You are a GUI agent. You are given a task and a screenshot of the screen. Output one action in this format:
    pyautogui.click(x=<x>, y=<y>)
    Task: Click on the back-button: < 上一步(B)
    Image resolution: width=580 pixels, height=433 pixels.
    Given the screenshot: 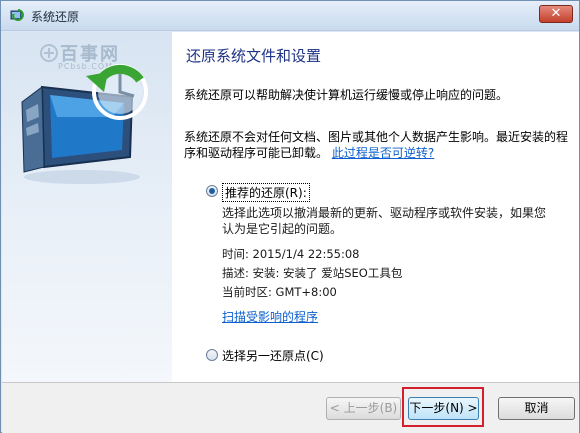 What is the action you would take?
    pyautogui.click(x=363, y=408)
    